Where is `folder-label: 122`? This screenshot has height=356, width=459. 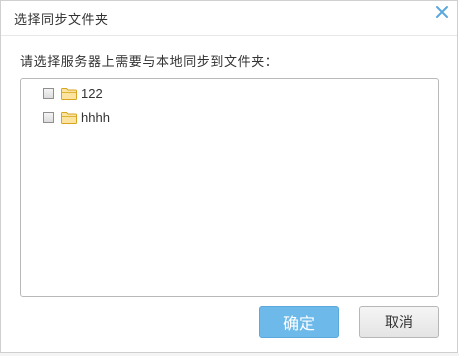 folder-label: 122 is located at coordinates (92, 93).